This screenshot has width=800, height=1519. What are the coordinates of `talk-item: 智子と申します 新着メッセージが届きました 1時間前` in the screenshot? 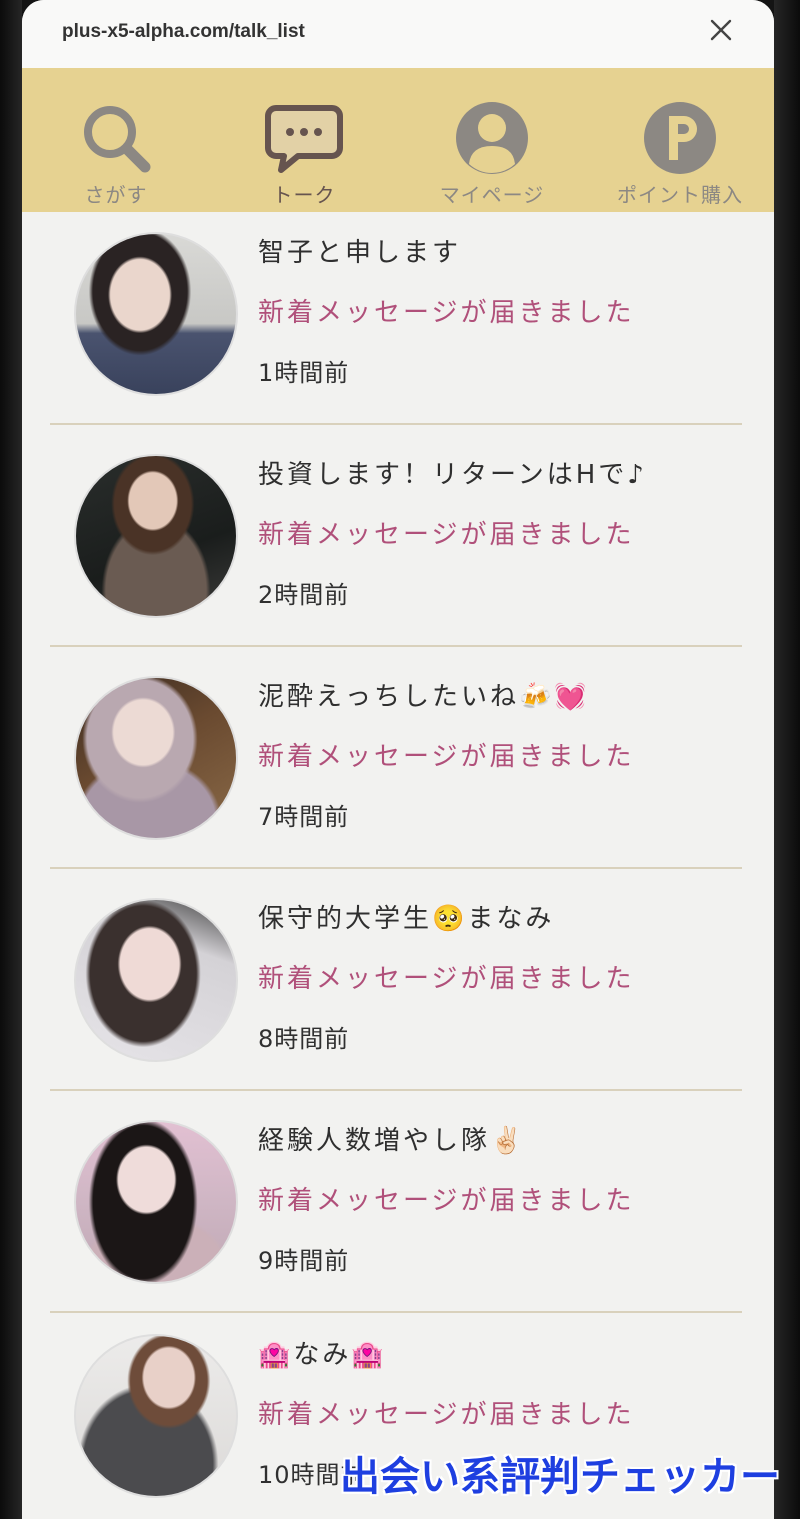 It's located at (396, 314).